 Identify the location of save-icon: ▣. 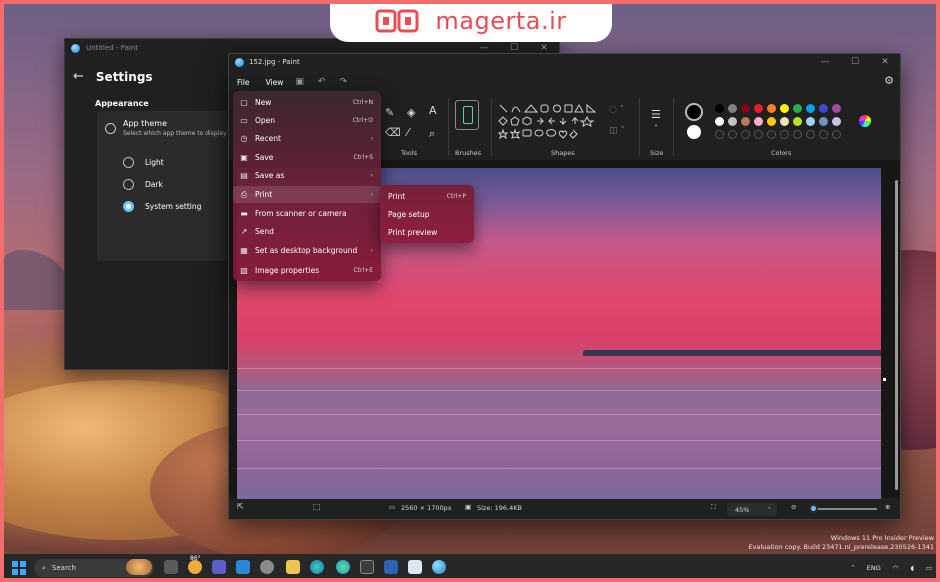
(299, 82).